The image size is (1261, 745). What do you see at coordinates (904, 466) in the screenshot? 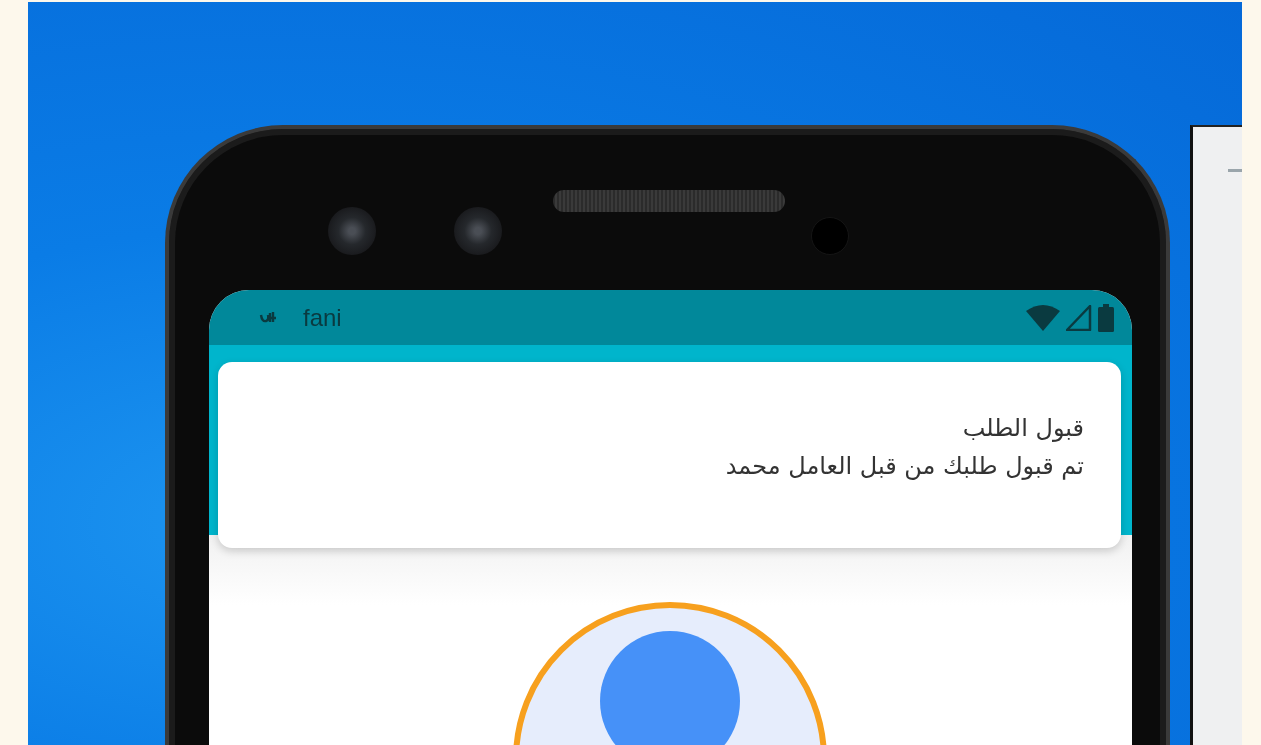
I see `notification-message: تم قبول طلبك من قبل العامل محمد` at bounding box center [904, 466].